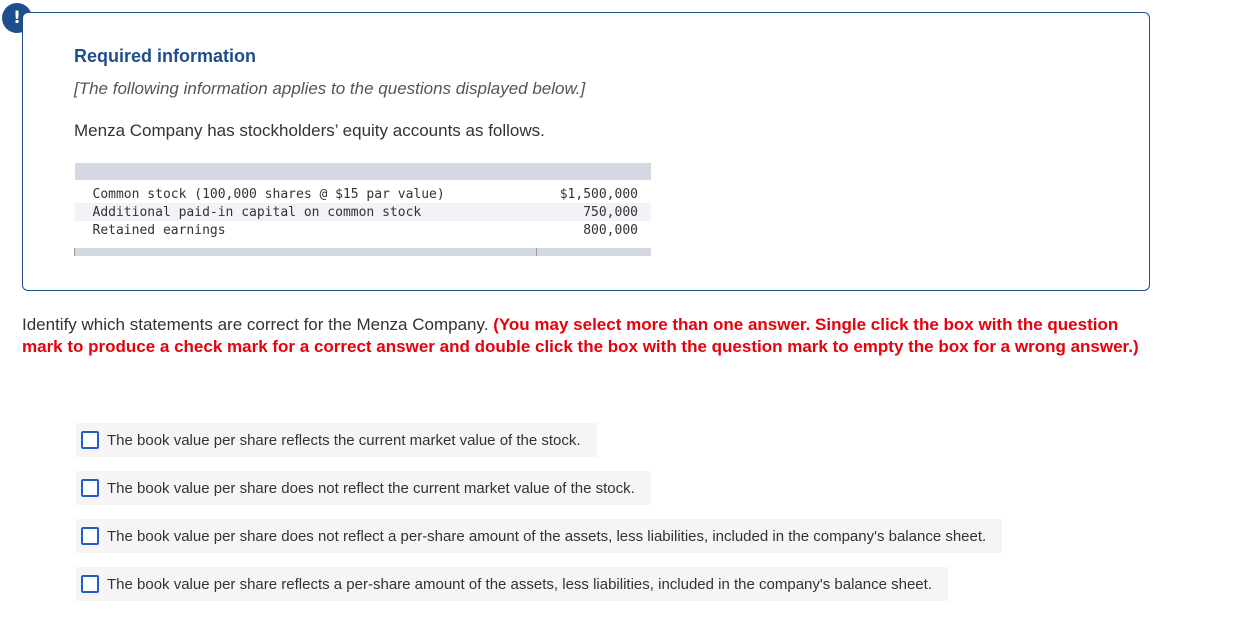  Describe the element at coordinates (598, 194) in the screenshot. I see `account-amount: $1,500,000` at that location.